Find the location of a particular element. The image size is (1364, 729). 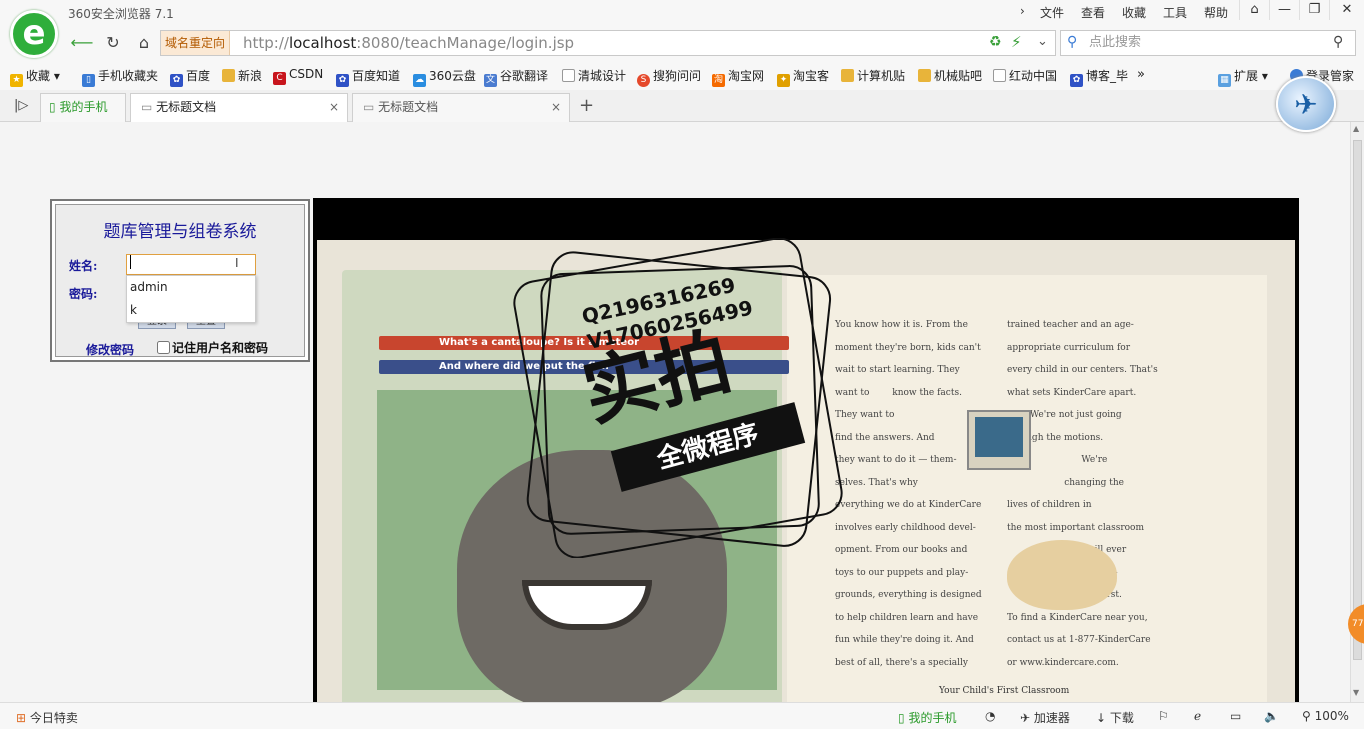

lightning-icon: ⚡ is located at coordinates (1016, 42).